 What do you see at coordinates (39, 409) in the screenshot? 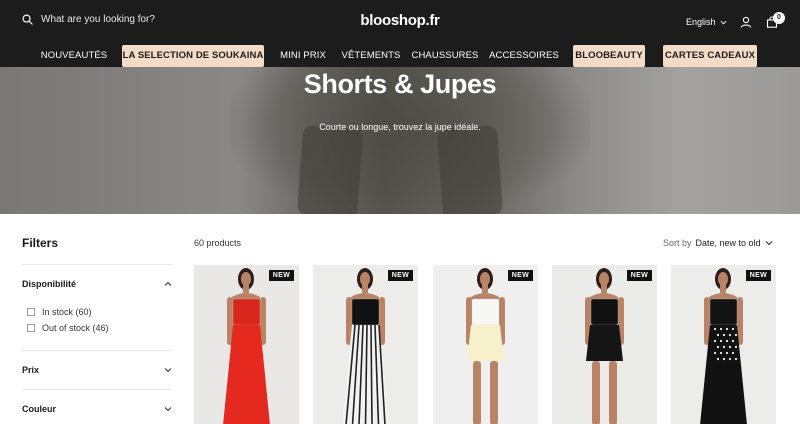
I see `facet-color-label: Couleur` at bounding box center [39, 409].